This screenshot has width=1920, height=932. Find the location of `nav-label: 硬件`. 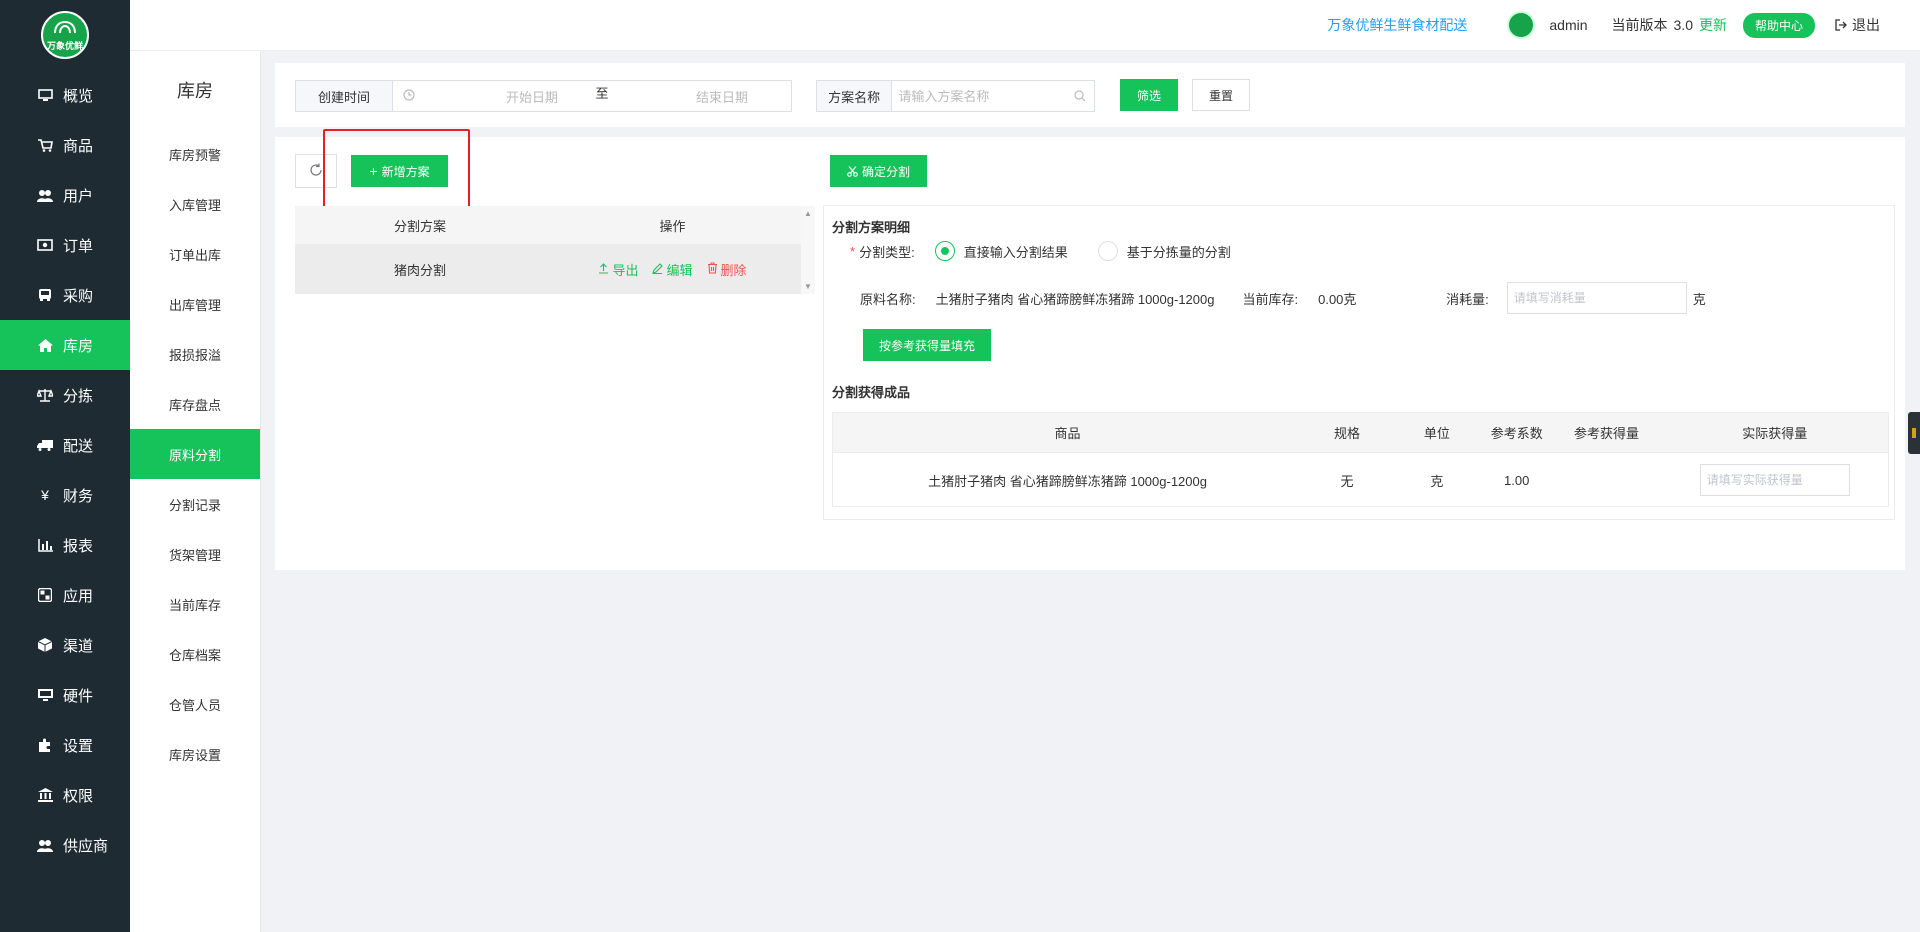

nav-label: 硬件 is located at coordinates (78, 696).